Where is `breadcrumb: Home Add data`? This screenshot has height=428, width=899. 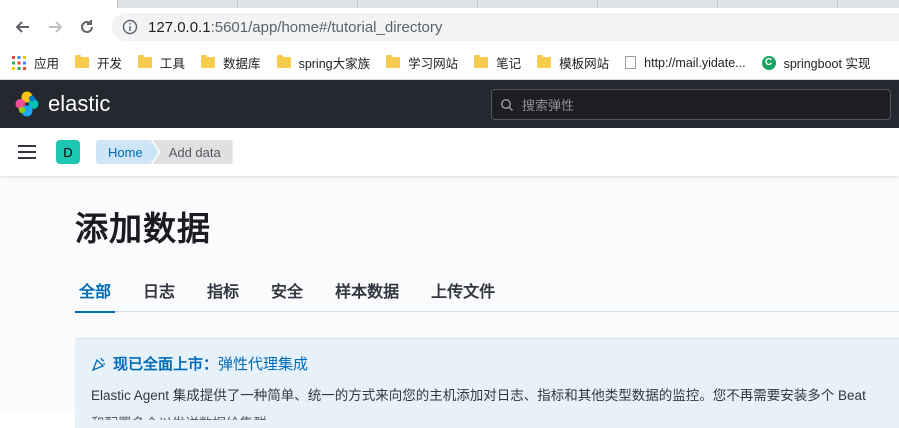
breadcrumb: Home Add data is located at coordinates (164, 152).